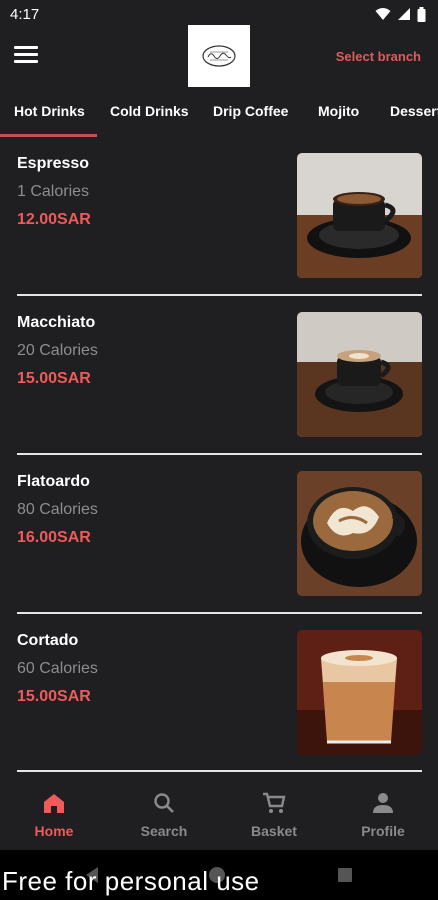  What do you see at coordinates (57, 668) in the screenshot?
I see `product-calories: 60 Calories` at bounding box center [57, 668].